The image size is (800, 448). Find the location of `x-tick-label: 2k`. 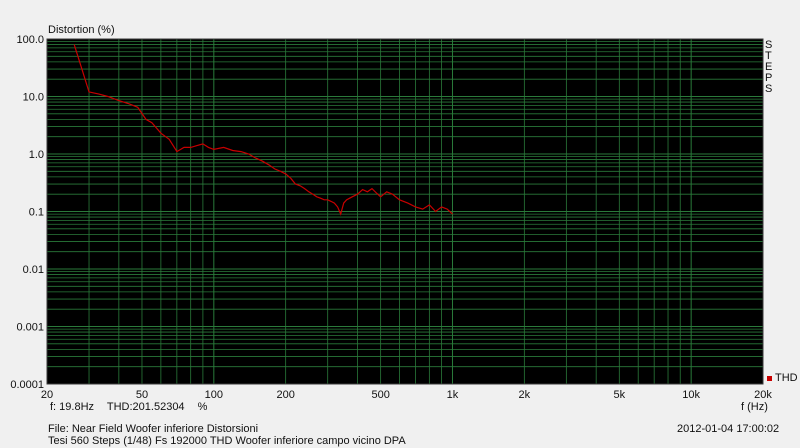

x-tick-label: 2k is located at coordinates (525, 395).